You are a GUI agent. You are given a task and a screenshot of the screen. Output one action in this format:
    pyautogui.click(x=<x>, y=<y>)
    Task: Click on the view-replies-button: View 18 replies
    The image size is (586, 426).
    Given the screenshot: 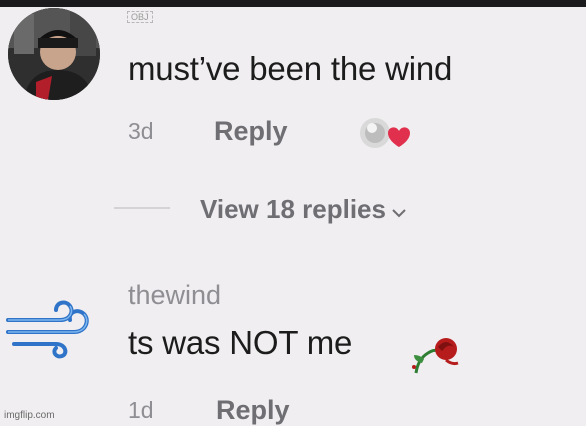 What is the action you would take?
    pyautogui.click(x=303, y=209)
    